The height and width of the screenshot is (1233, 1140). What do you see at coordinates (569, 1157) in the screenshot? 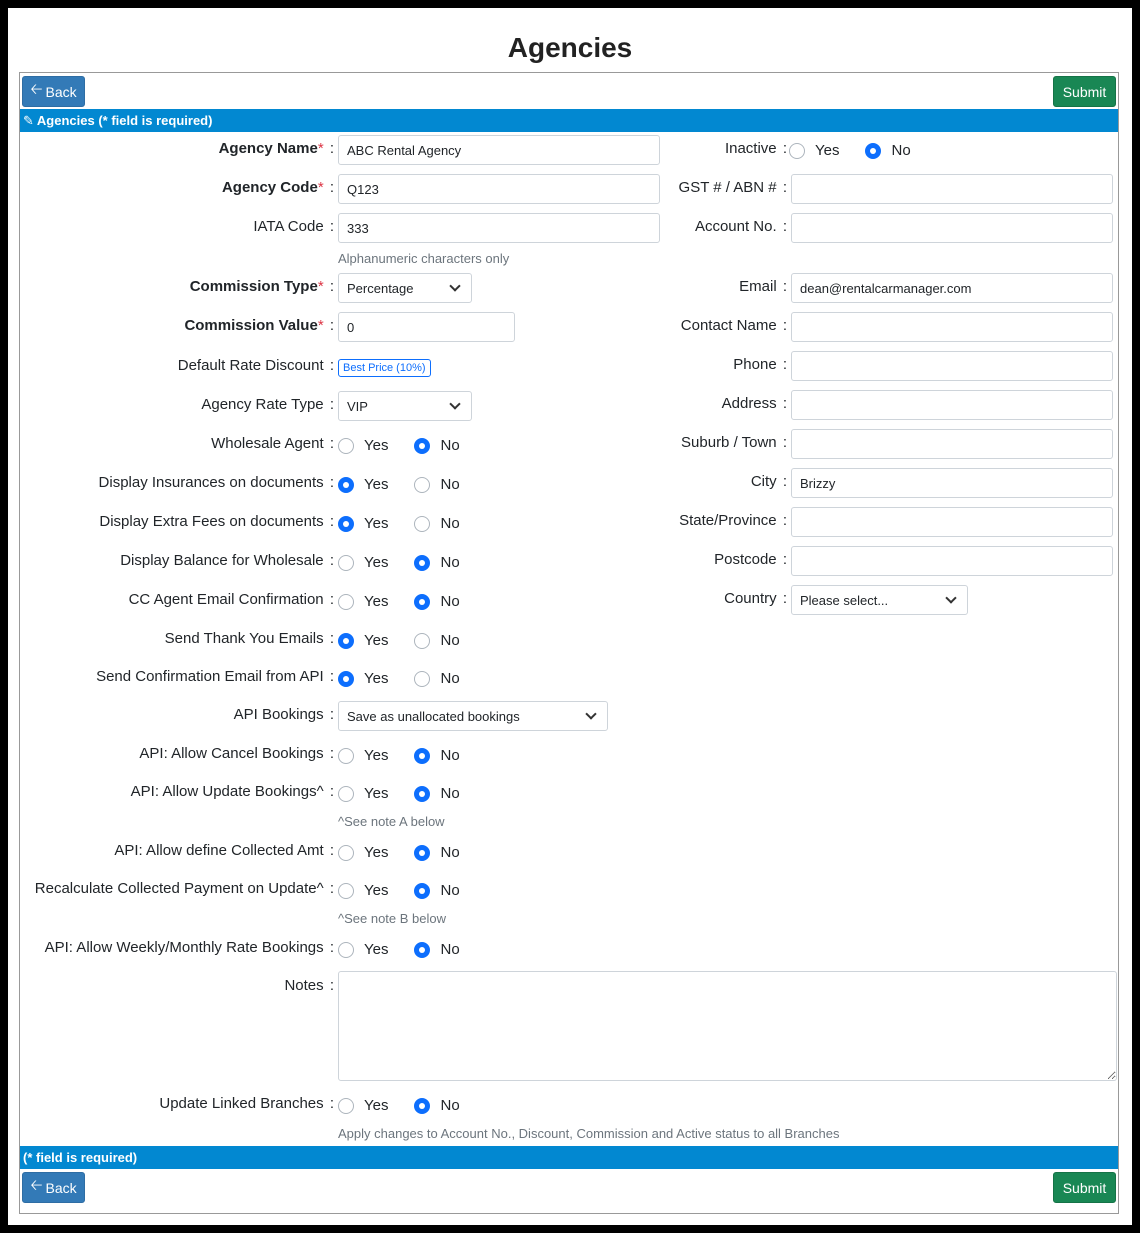
I see `form-footer-bar: (* field is required)` at bounding box center [569, 1157].